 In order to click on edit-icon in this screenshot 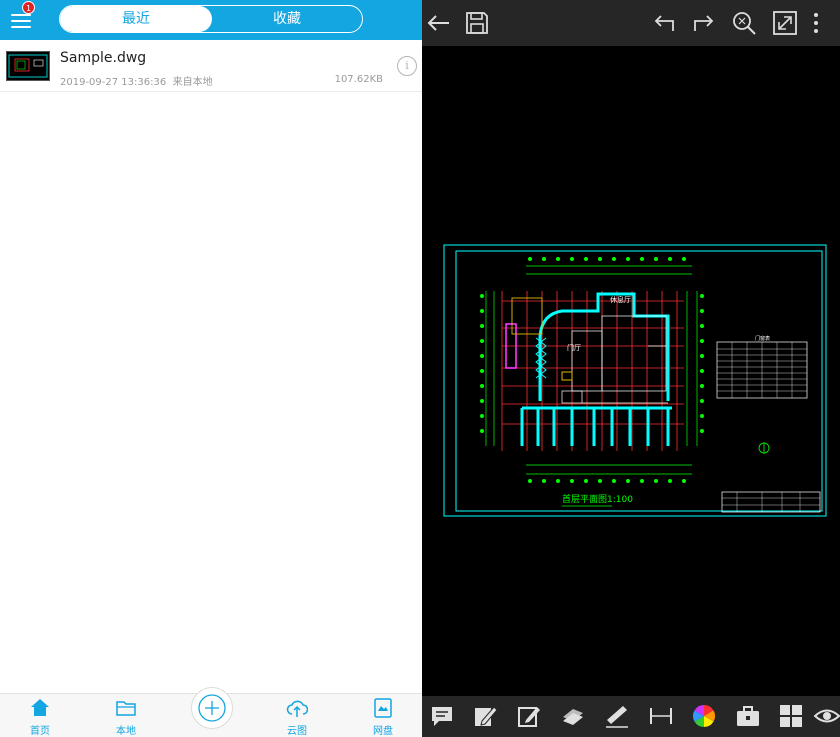, I will do `click(529, 716)`.